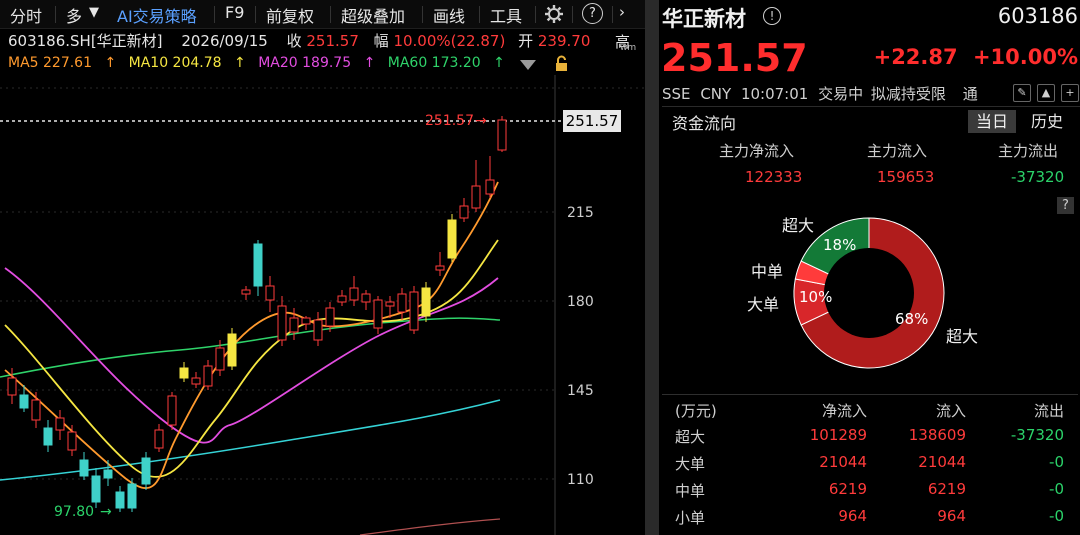 Image resolution: width=1080 pixels, height=535 pixels. What do you see at coordinates (322, 14) in the screenshot?
I see `chart-toolbar: 分时 多 ▼ AI交易策略 F9 前复权 超级叠加 画线 工具 ? ›` at bounding box center [322, 14].